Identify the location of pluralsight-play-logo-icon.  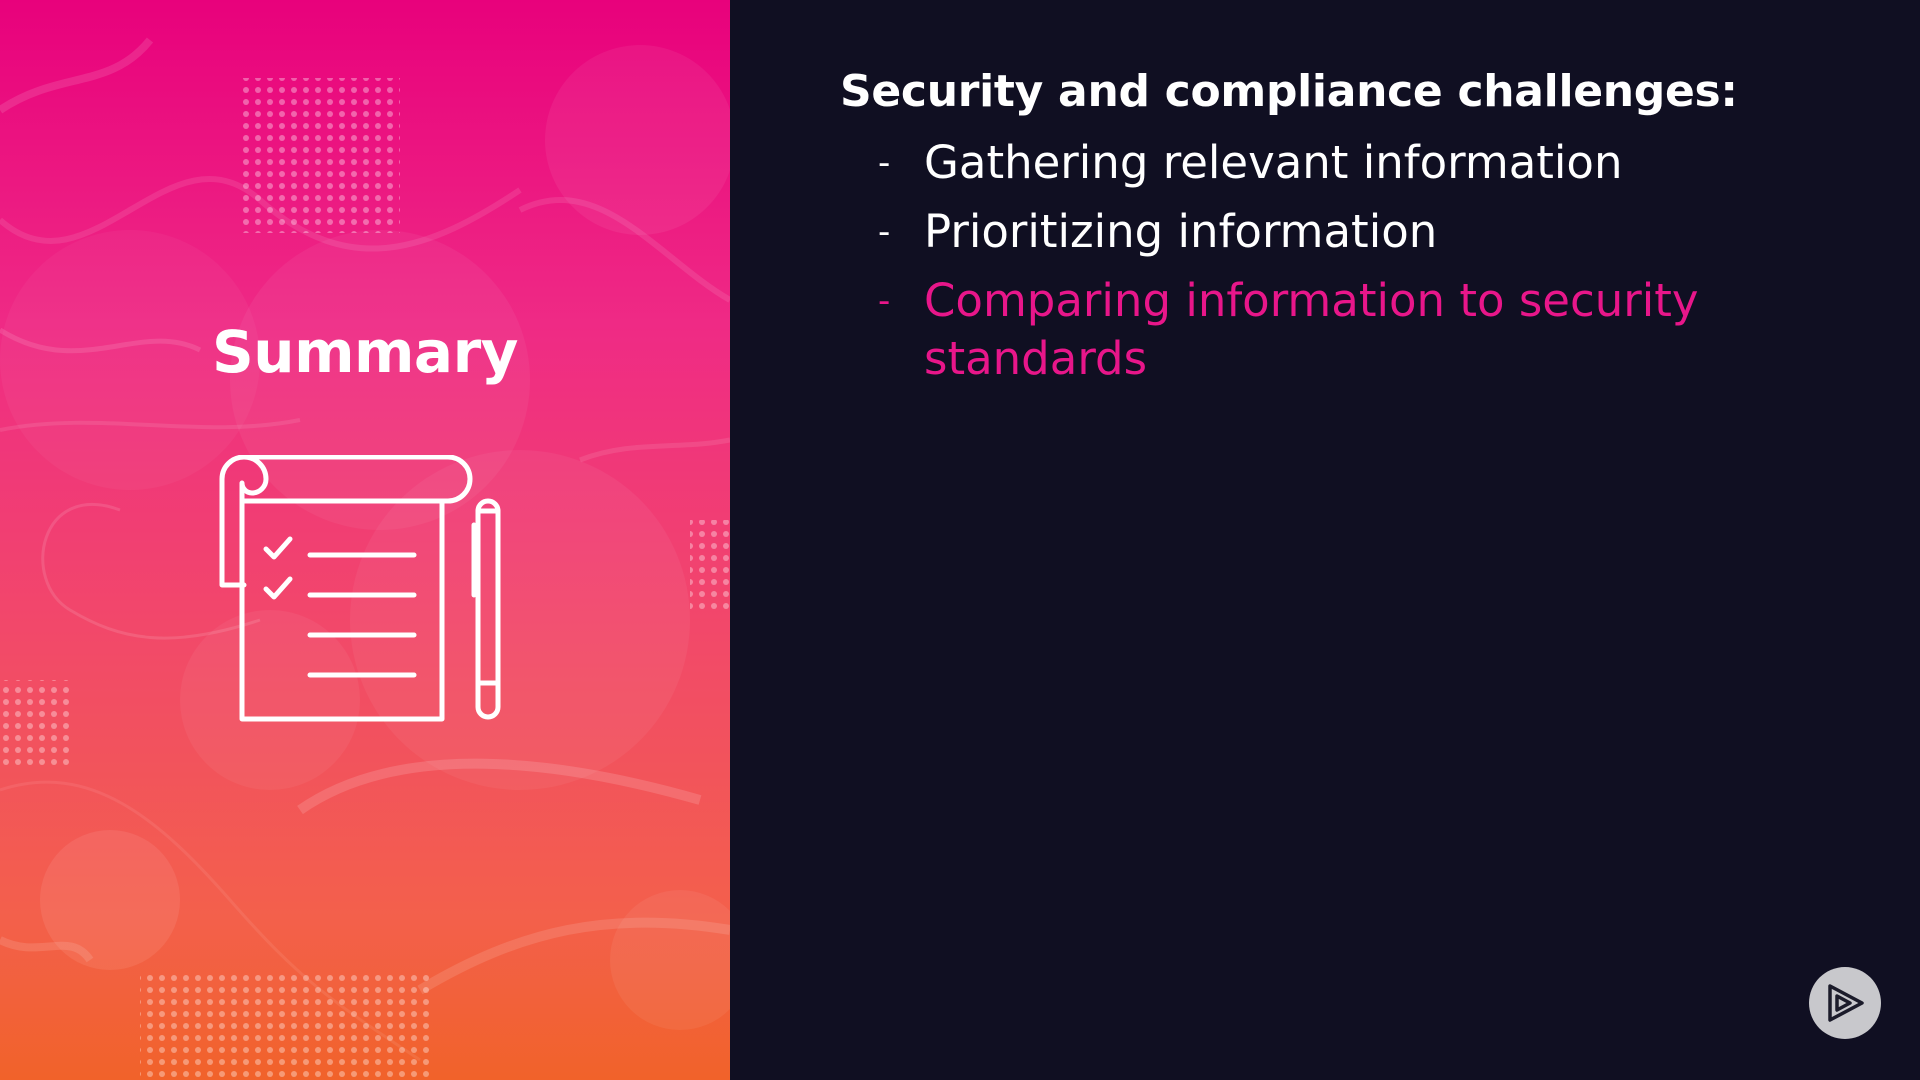
(1846, 1003).